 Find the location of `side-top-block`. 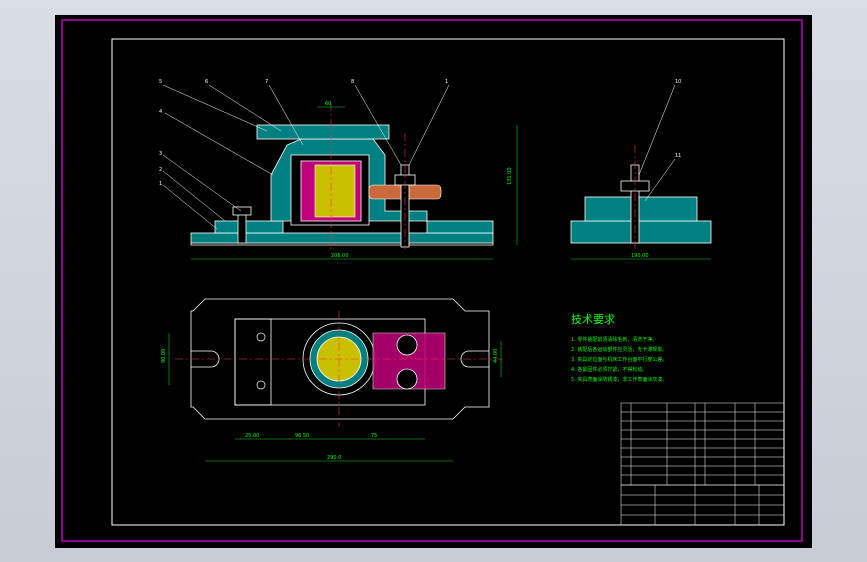

side-top-block is located at coordinates (641, 209).